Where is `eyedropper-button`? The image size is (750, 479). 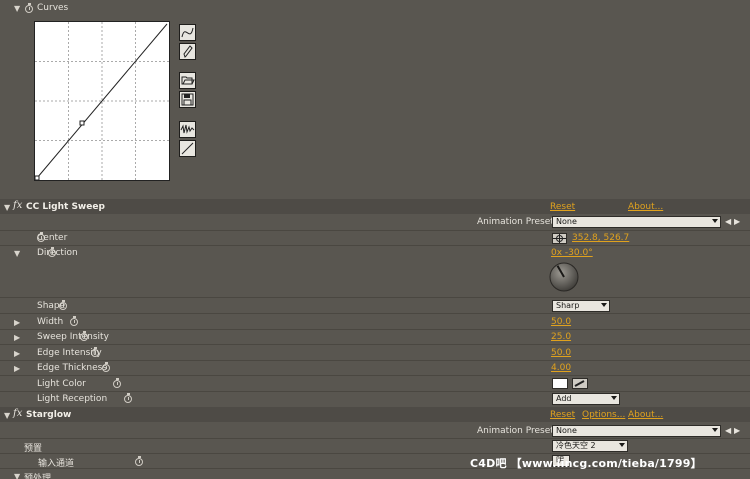 eyedropper-button is located at coordinates (580, 383).